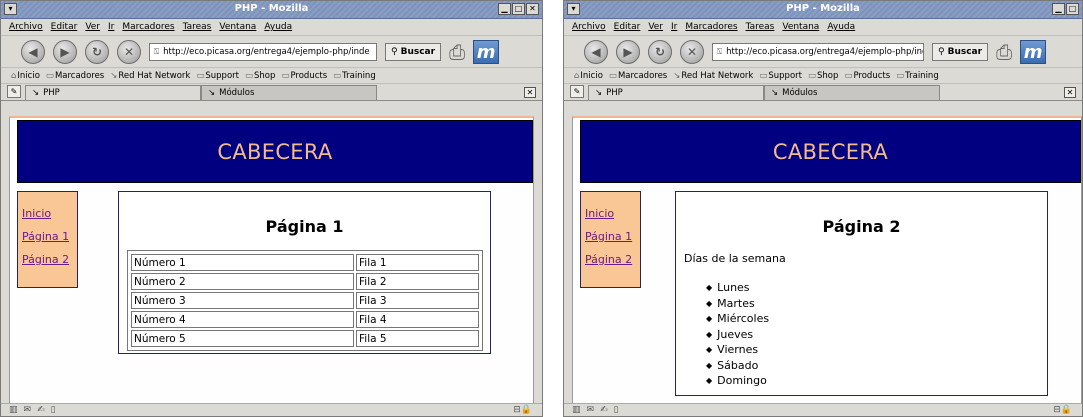 Image resolution: width=1083 pixels, height=417 pixels. I want to click on sidebar-menu: Inicio Página 1 Página 2, so click(47, 239).